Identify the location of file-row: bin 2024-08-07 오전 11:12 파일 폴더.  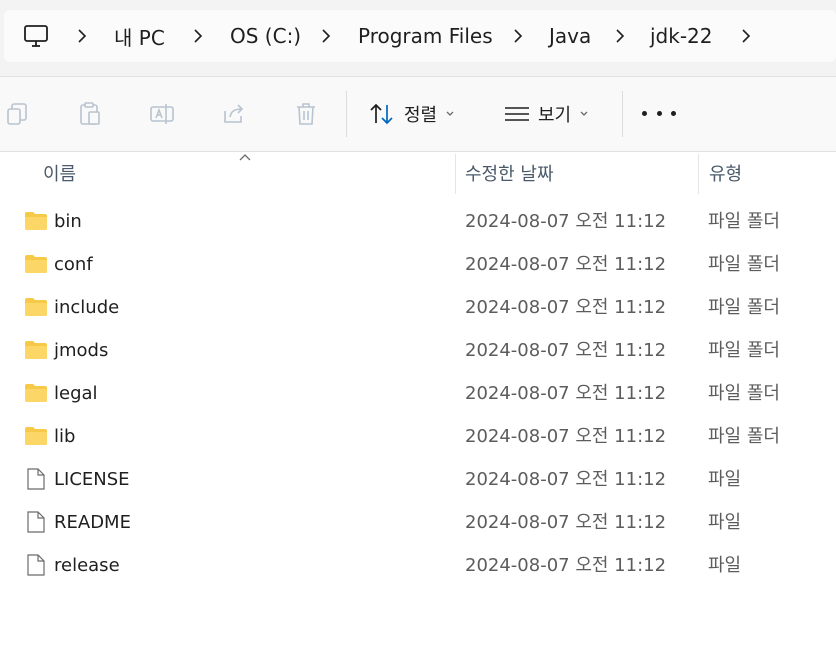
(418, 221).